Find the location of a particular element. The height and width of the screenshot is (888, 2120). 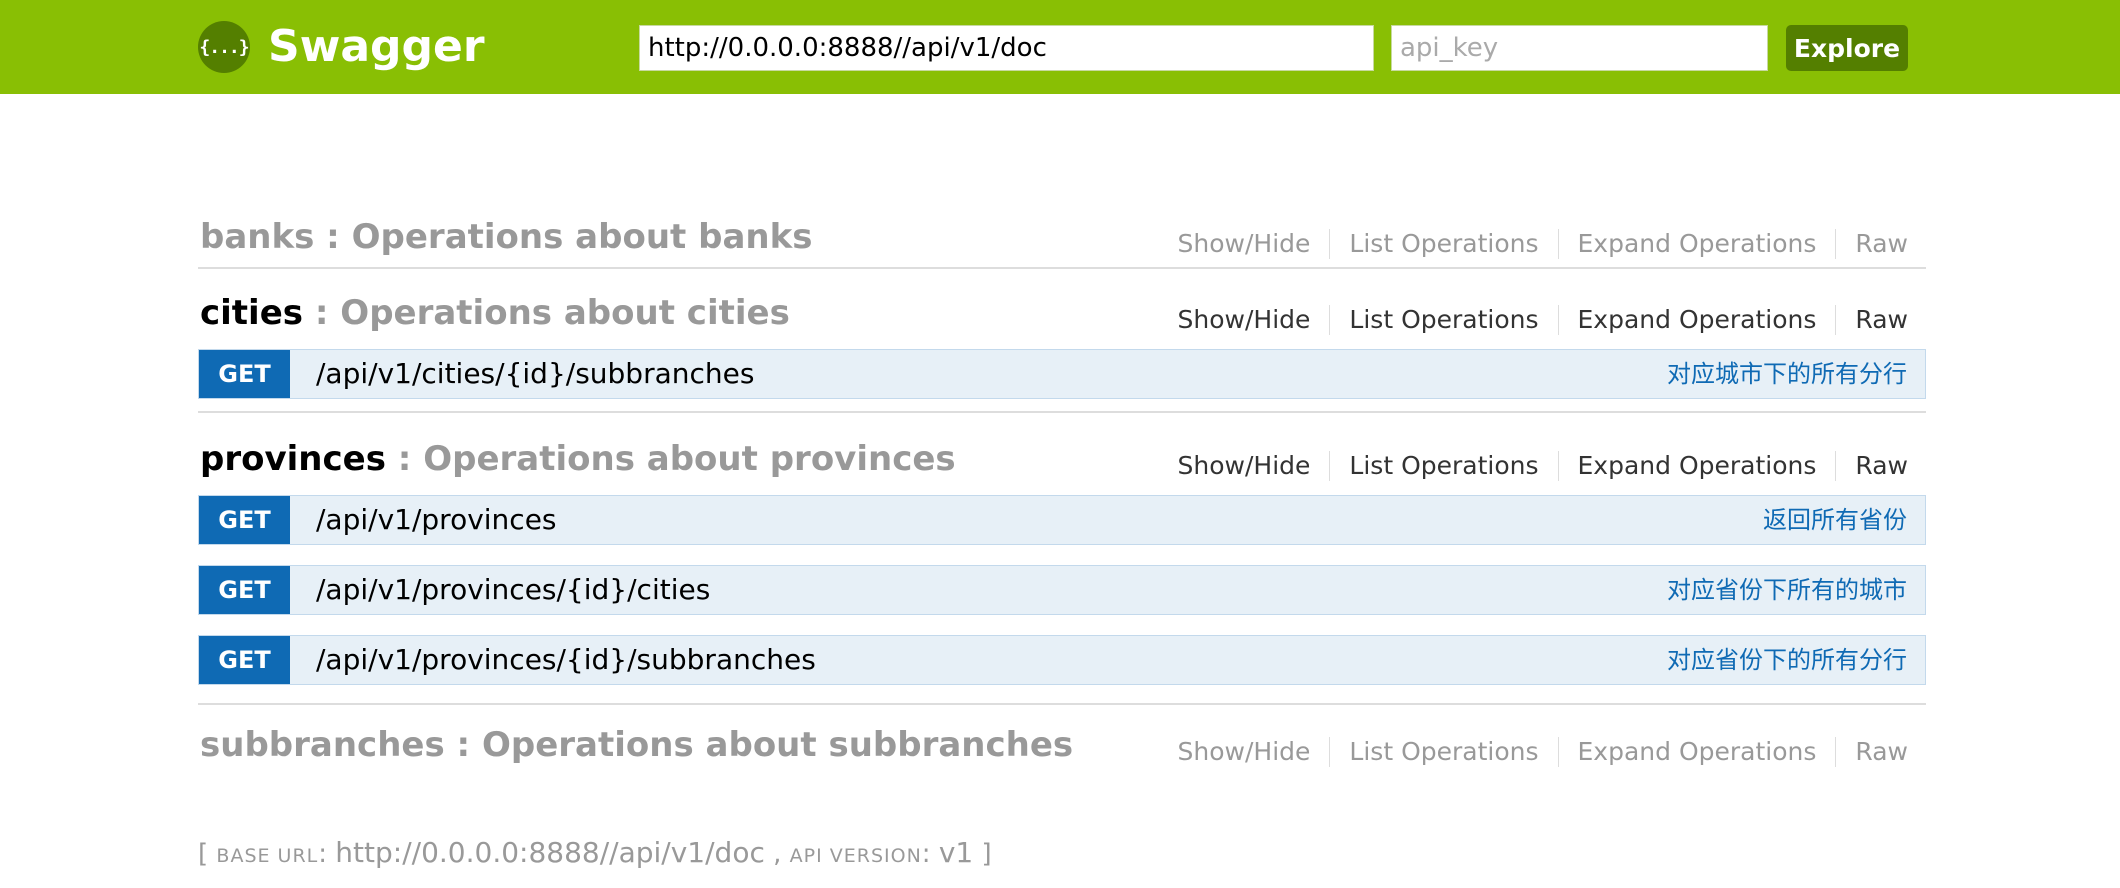

bracket-open: [ is located at coordinates (207, 854).